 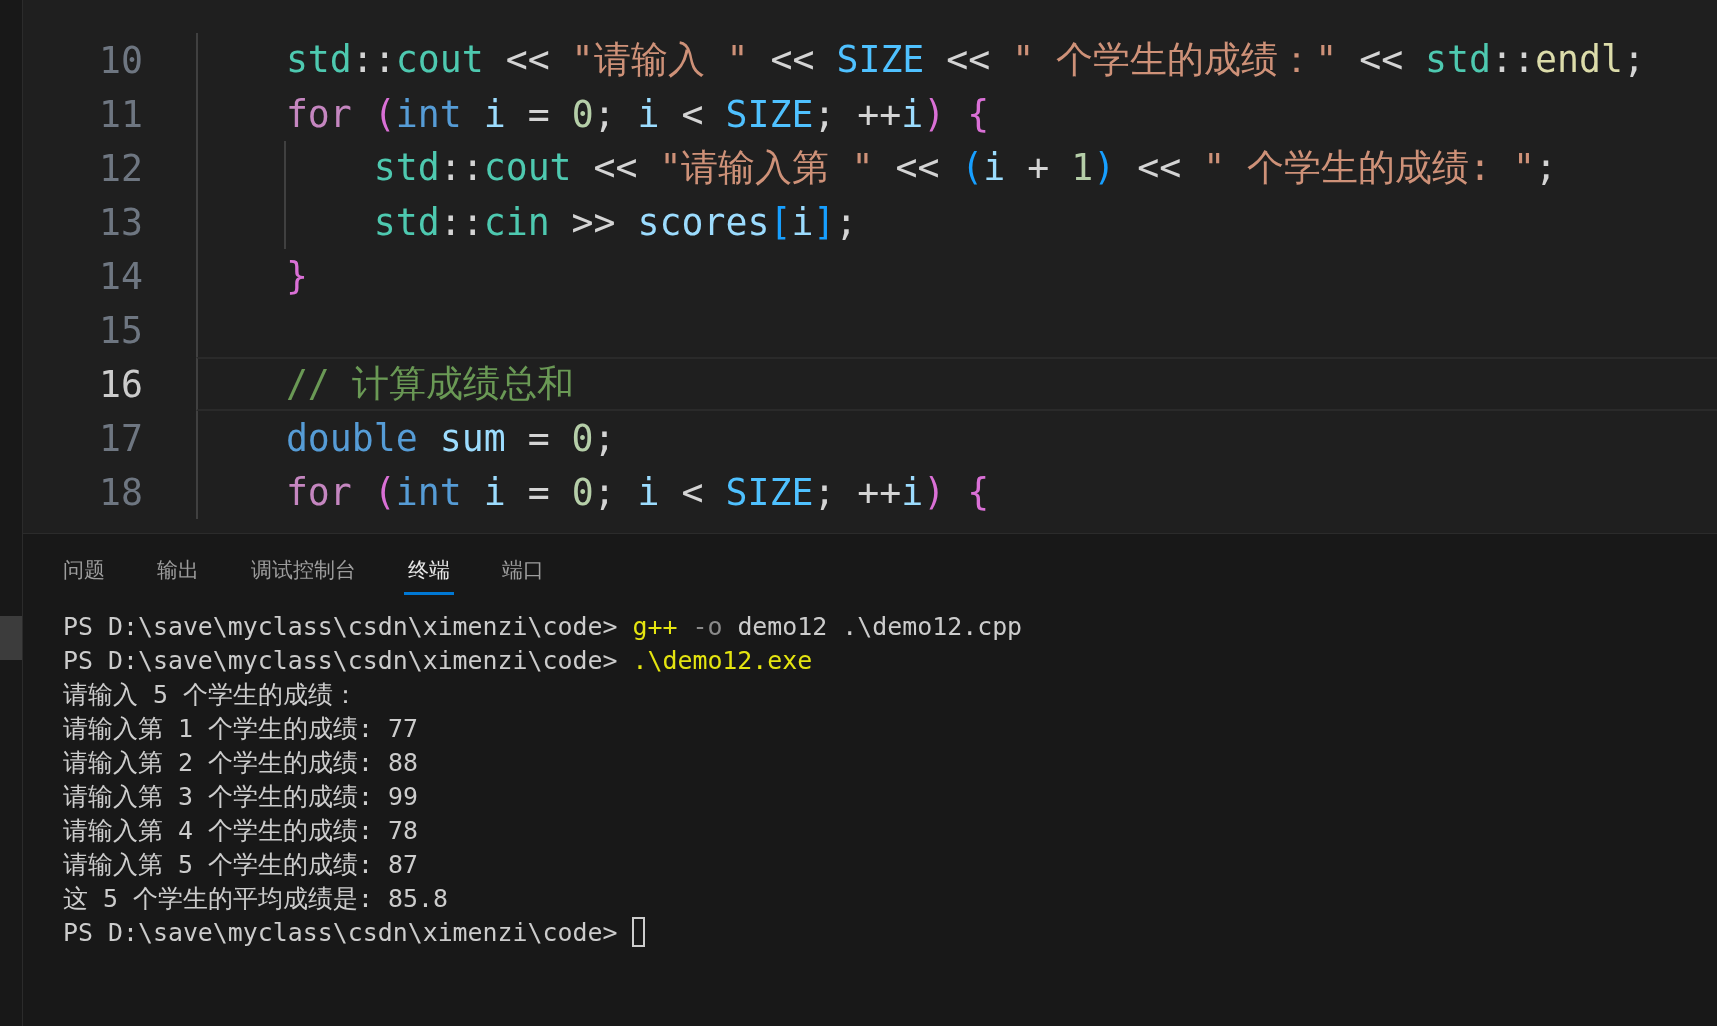 I want to click on terminal-line: PS D:\save\myclass\csdn\ximenzi\code> .\demo12.exe, so click(x=438, y=660).